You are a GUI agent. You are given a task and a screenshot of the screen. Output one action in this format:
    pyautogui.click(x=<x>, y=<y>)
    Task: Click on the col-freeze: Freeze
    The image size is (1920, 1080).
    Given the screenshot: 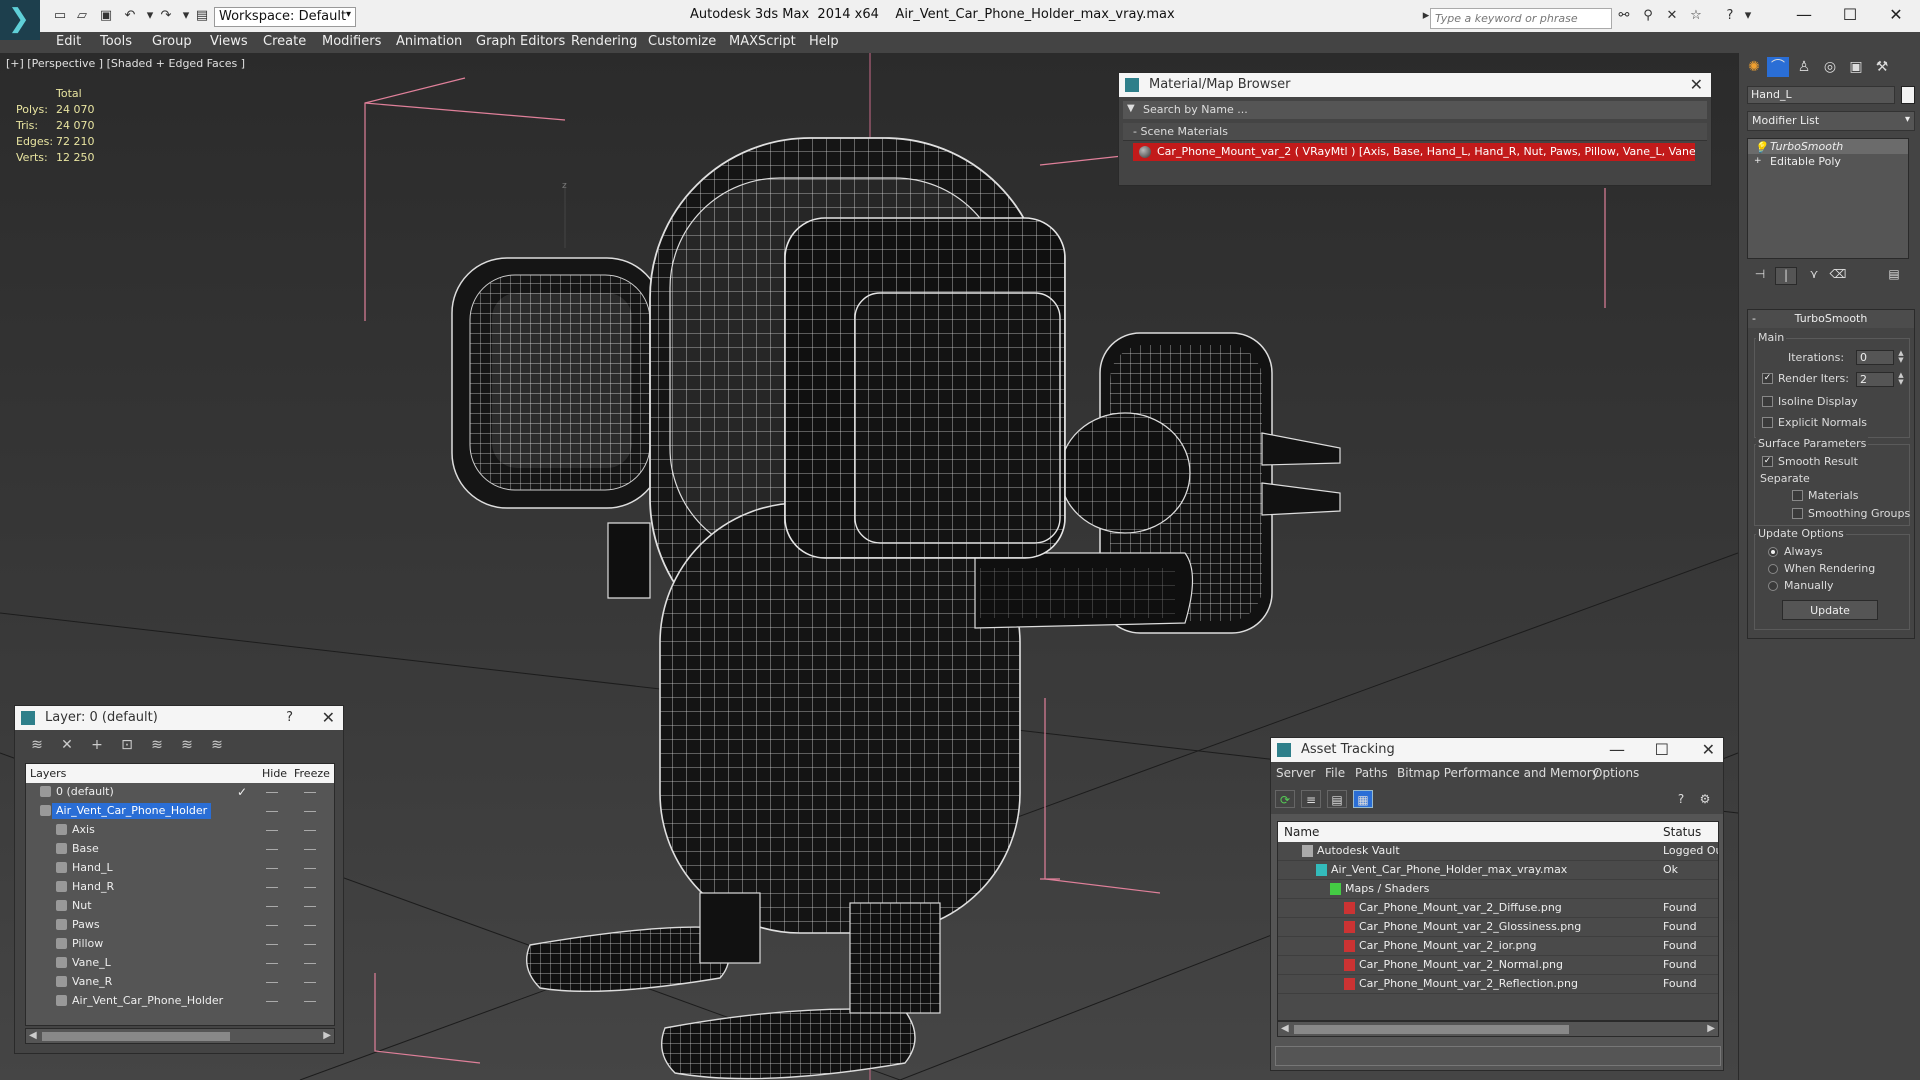 What is the action you would take?
    pyautogui.click(x=312, y=773)
    